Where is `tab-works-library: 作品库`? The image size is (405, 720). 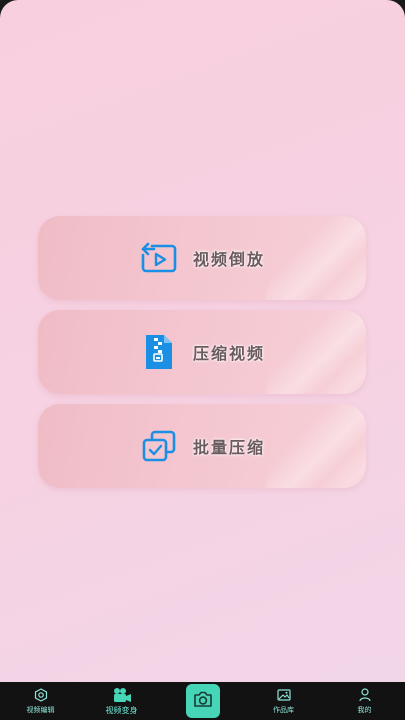
tab-works-library: 作品库 is located at coordinates (283, 701).